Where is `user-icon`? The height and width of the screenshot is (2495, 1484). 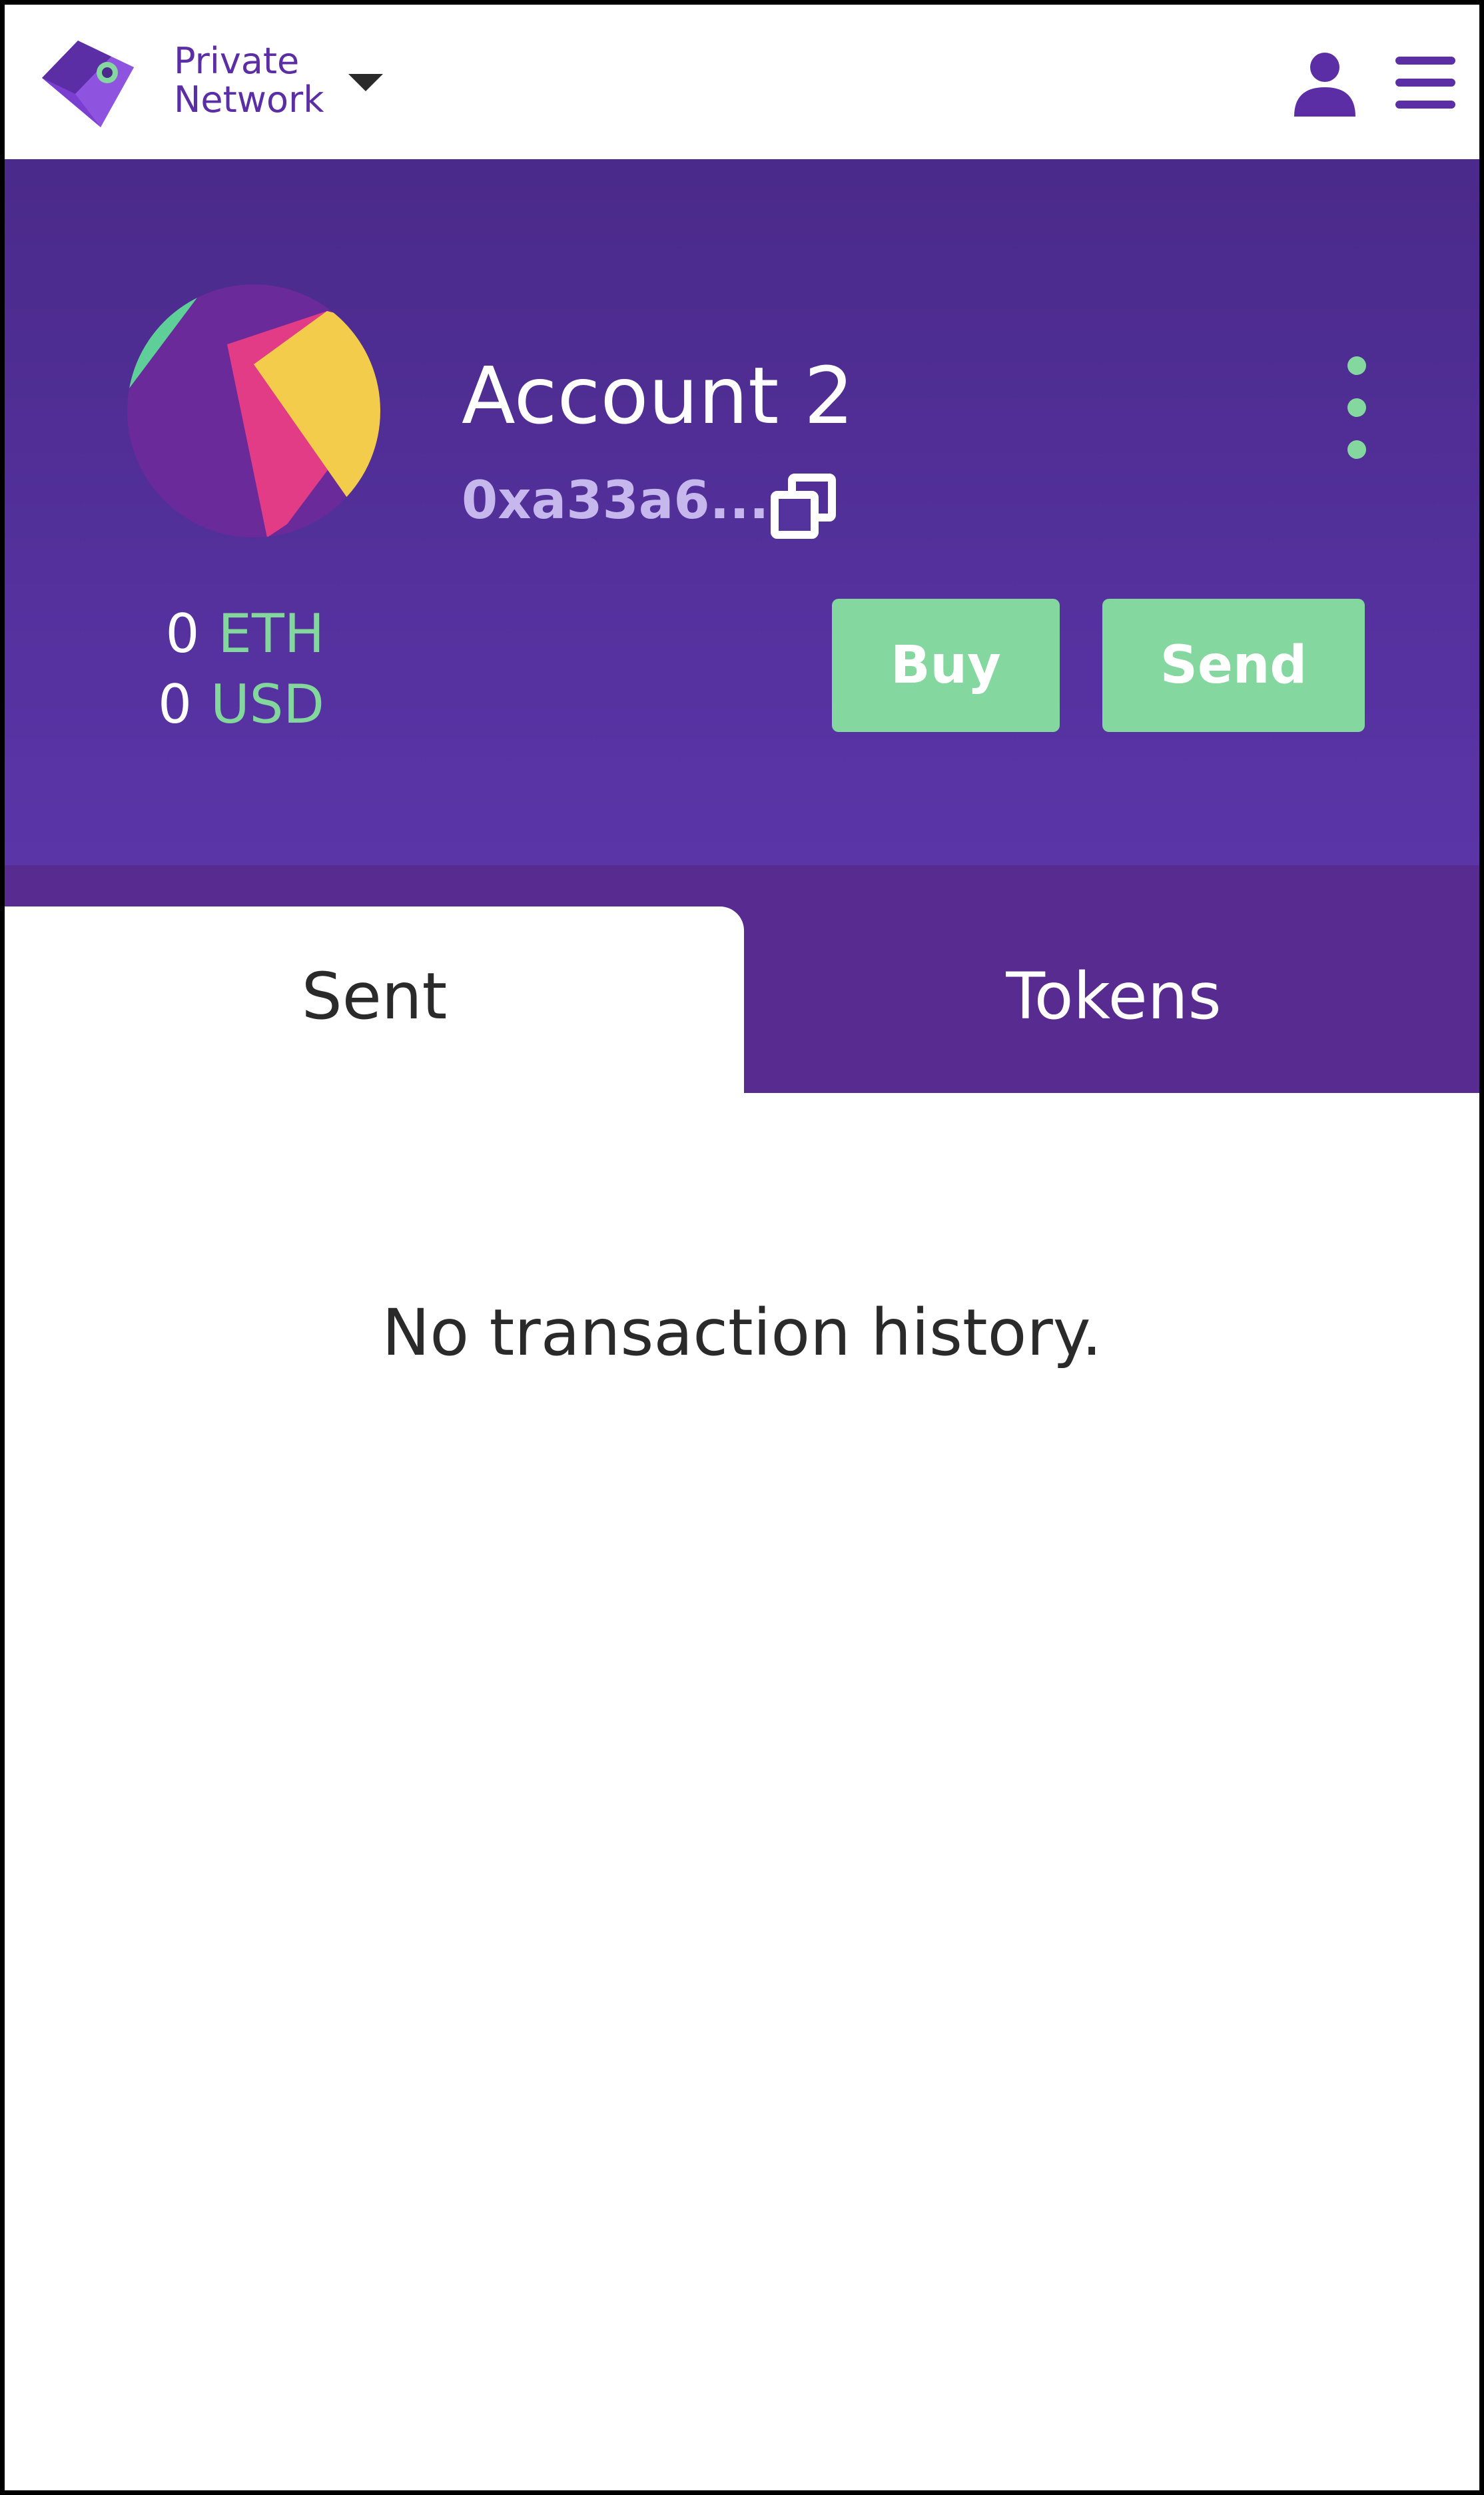
user-icon is located at coordinates (1325, 83).